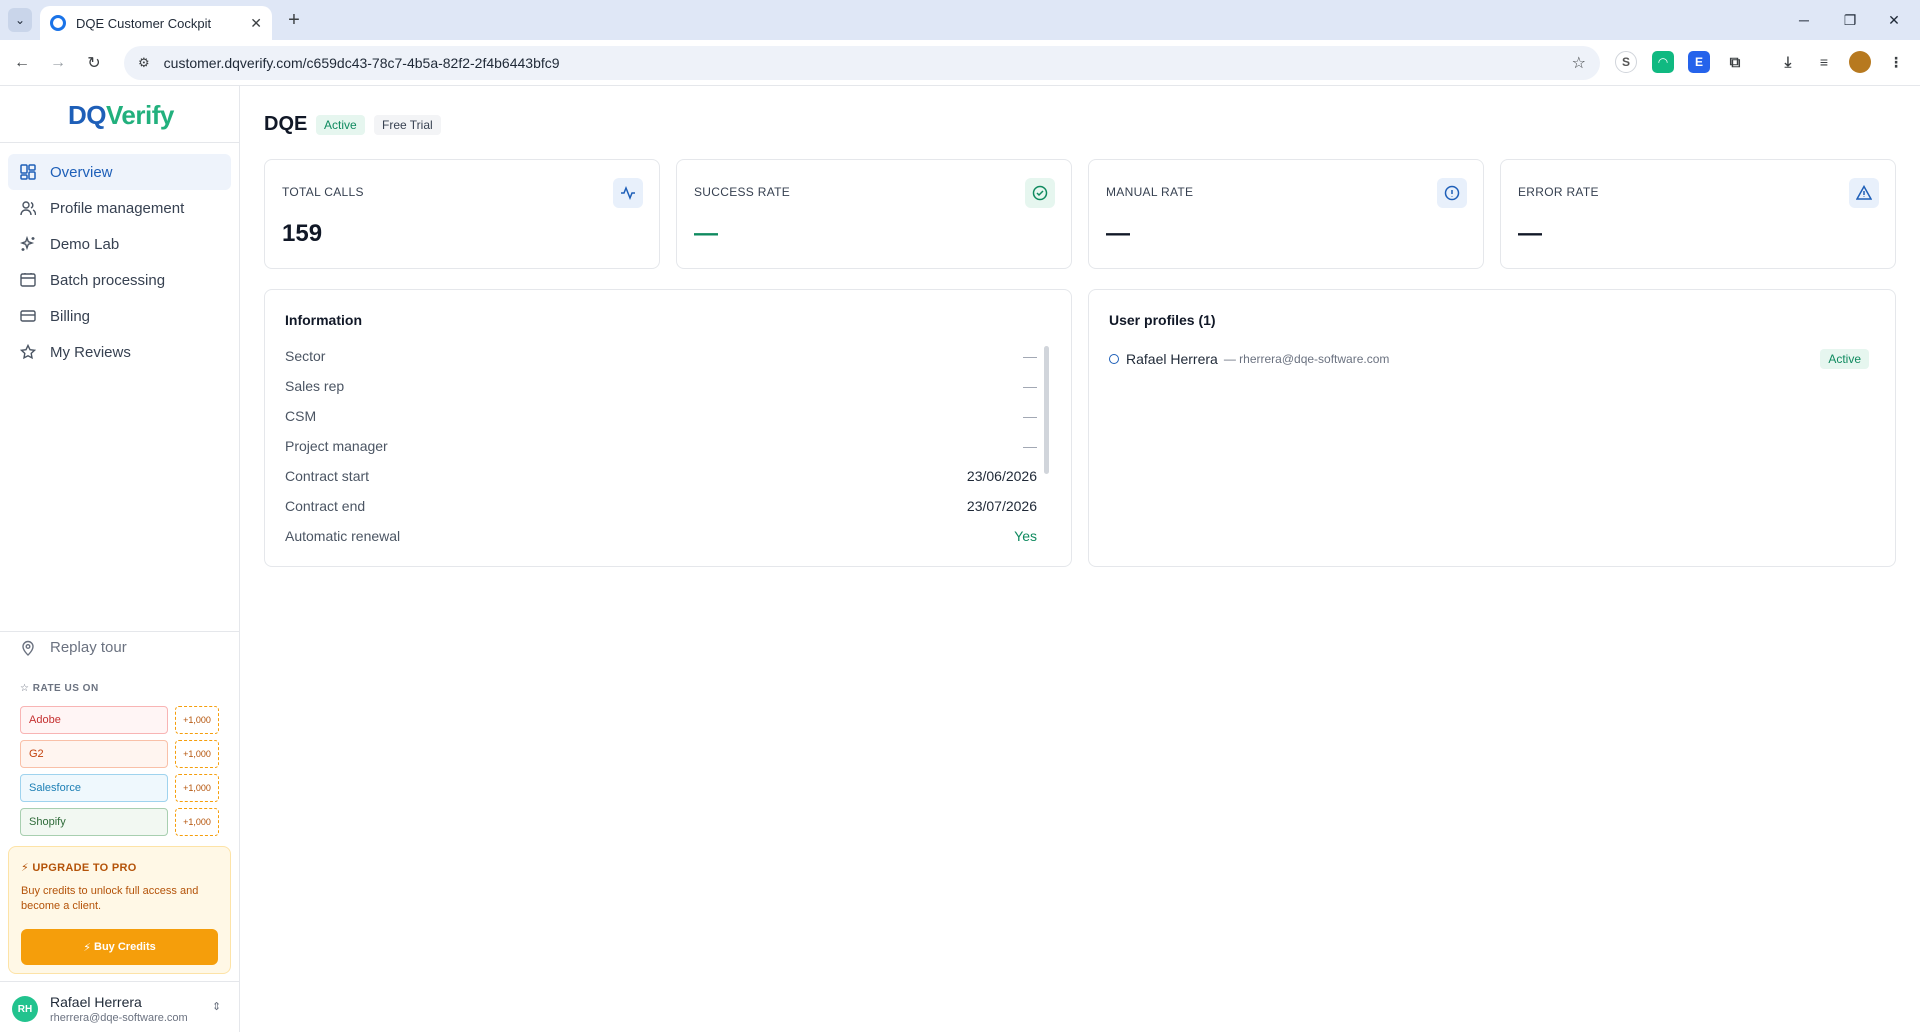 This screenshot has height=1032, width=1920. I want to click on rate-us-heading: ☆ RATE US ON, so click(59, 688).